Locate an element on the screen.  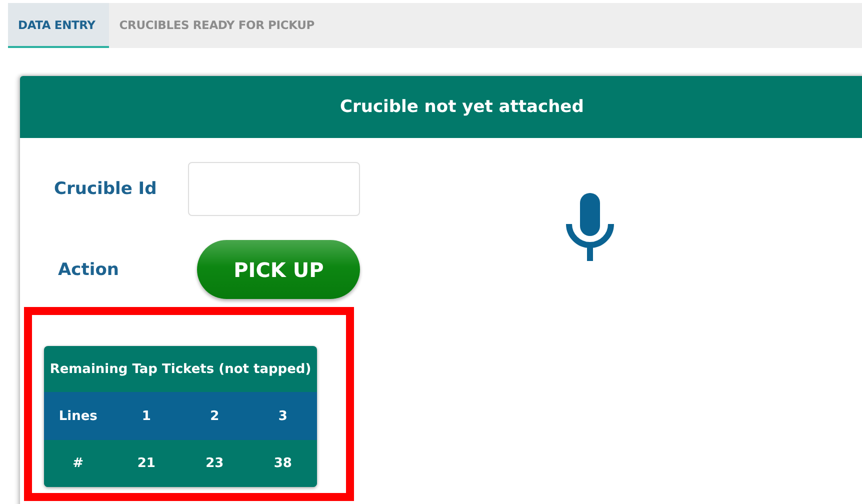
tab: CRUCIBLES READY FOR PICKUP is located at coordinates (218, 25).